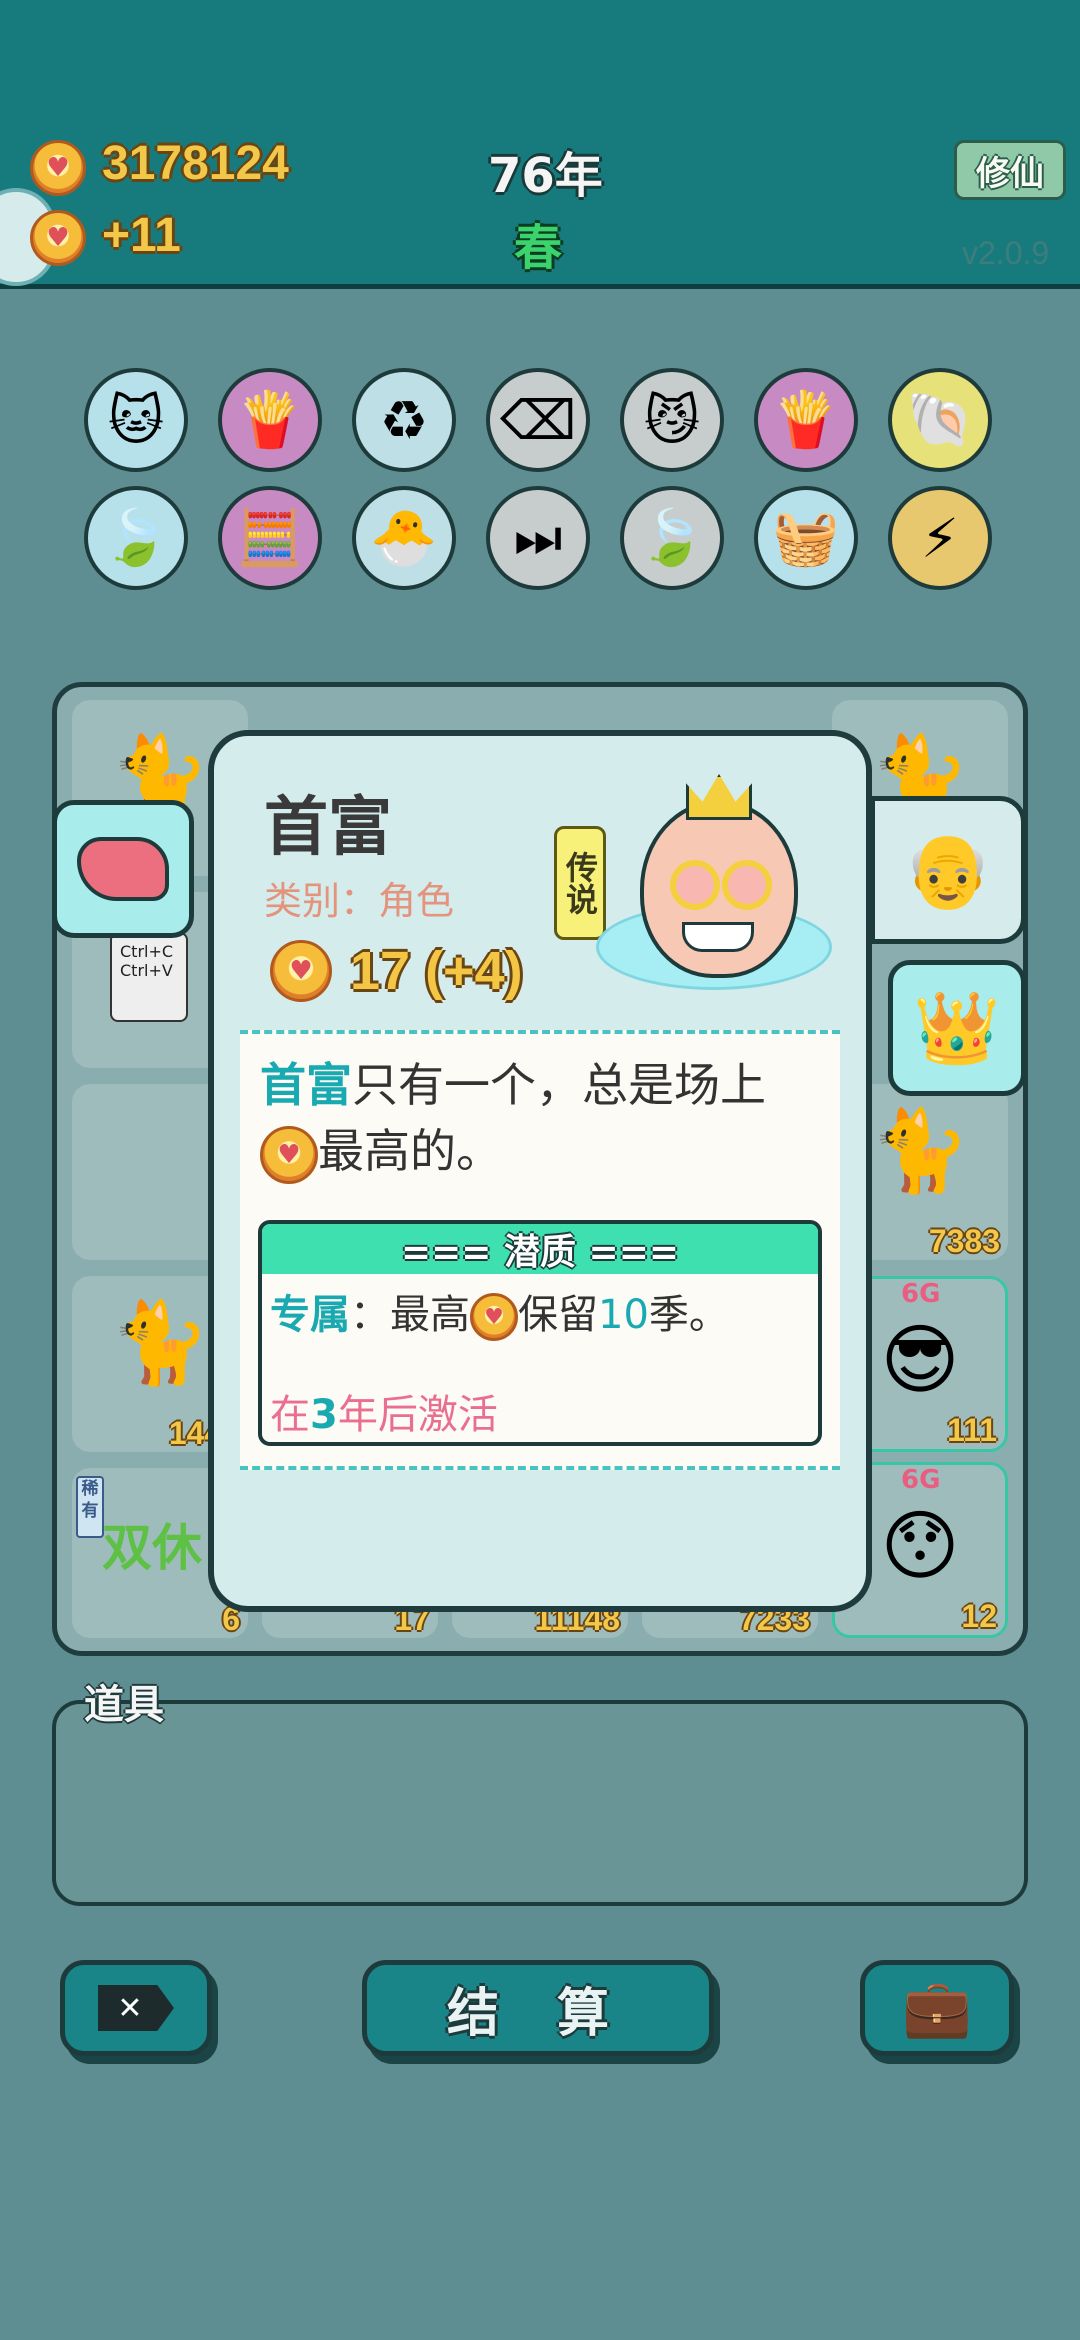 The height and width of the screenshot is (2340, 1080). What do you see at coordinates (404, 538) in the screenshot?
I see `chick-egg-icon: 🐣` at bounding box center [404, 538].